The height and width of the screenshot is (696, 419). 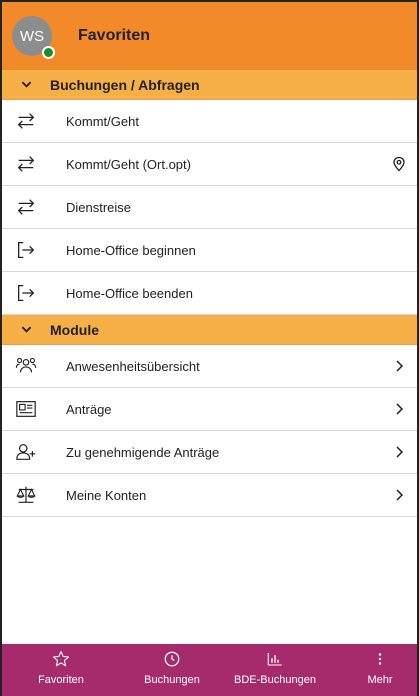 What do you see at coordinates (131, 250) in the screenshot?
I see `list-item-label: Home-Office beginnen` at bounding box center [131, 250].